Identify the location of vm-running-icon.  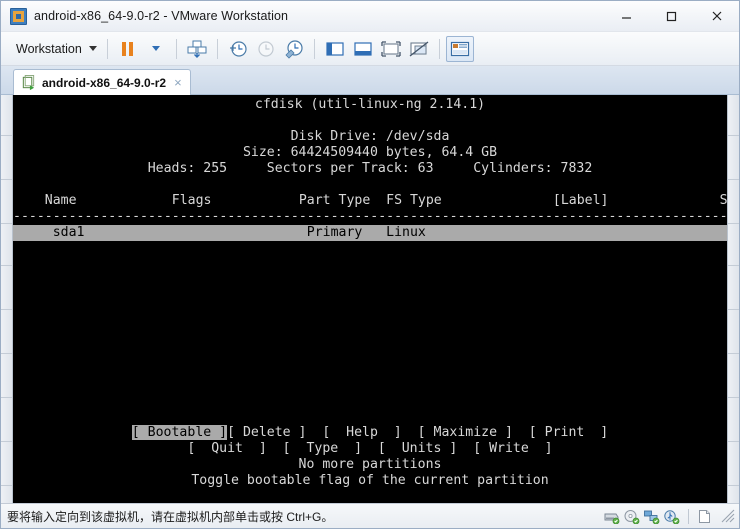
(28, 82).